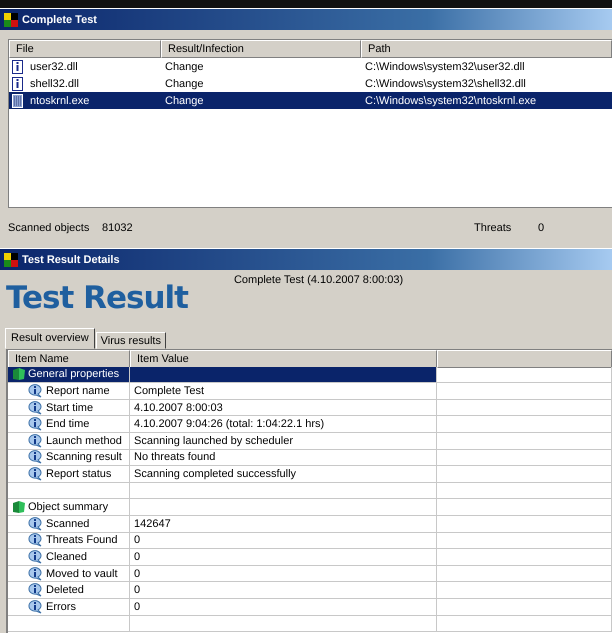 The image size is (612, 633). Describe the element at coordinates (66, 556) in the screenshot. I see `item-name: Cleaned` at that location.